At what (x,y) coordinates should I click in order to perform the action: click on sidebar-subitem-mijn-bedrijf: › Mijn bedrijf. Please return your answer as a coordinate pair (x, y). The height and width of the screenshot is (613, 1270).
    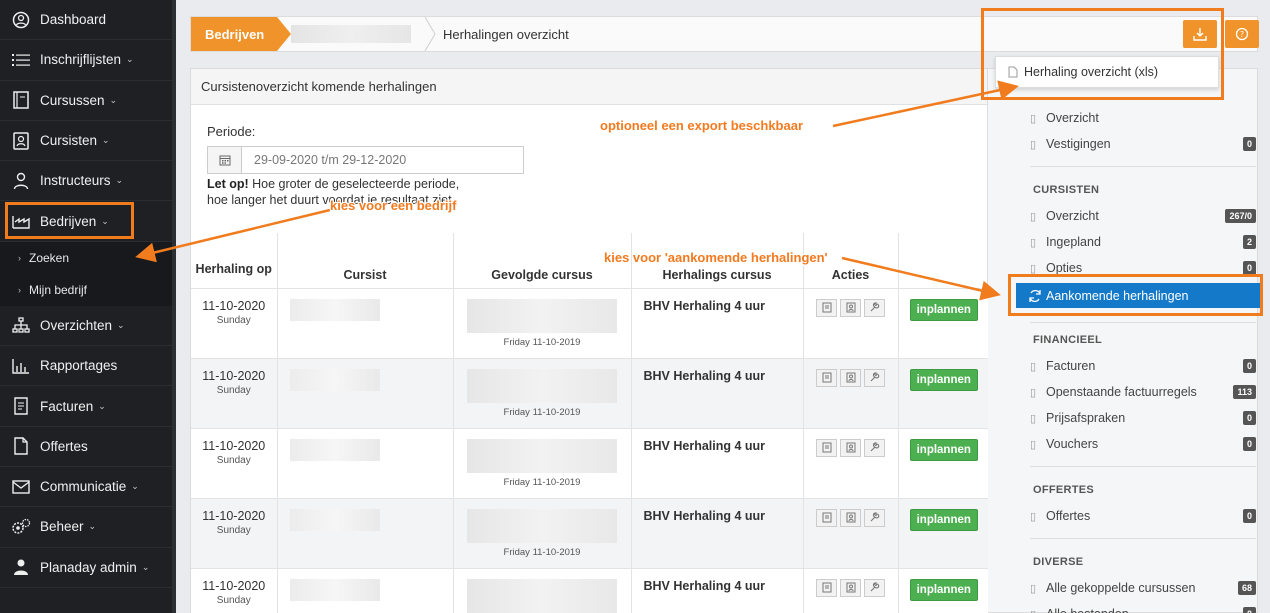
    Looking at the image, I should click on (86, 289).